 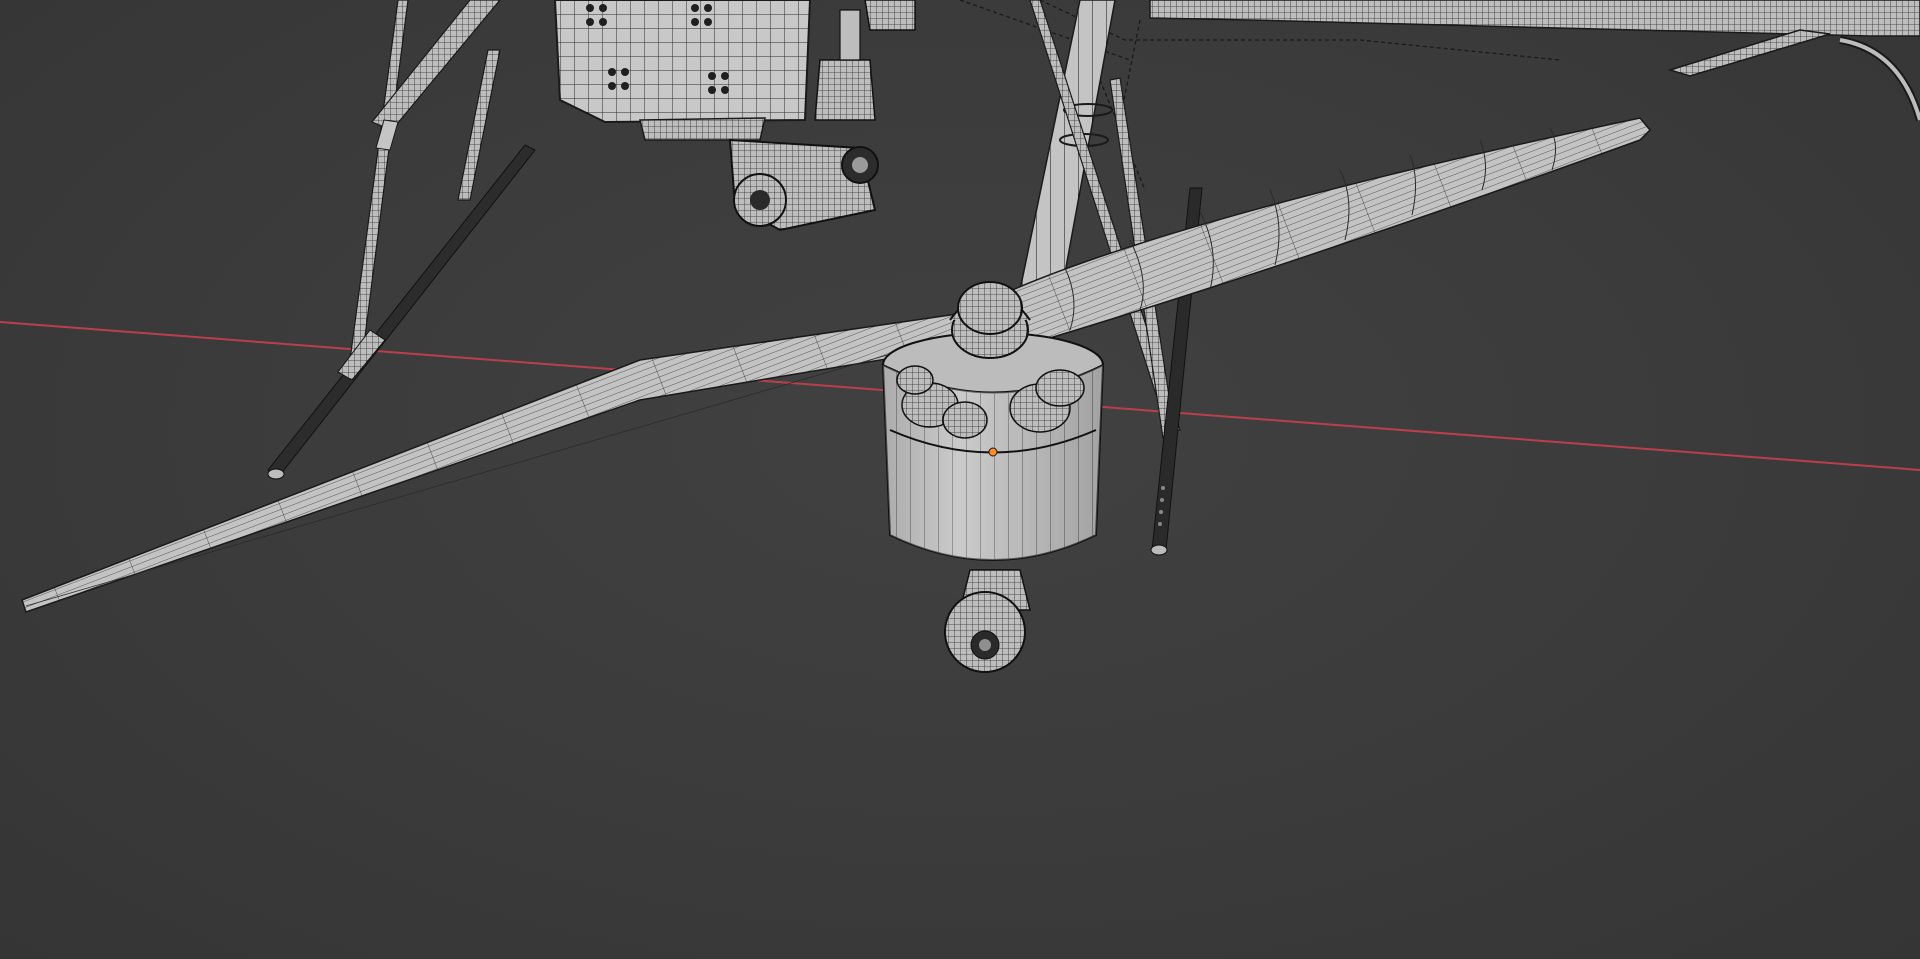 What do you see at coordinates (682, 70) in the screenshot?
I see `electronics-box` at bounding box center [682, 70].